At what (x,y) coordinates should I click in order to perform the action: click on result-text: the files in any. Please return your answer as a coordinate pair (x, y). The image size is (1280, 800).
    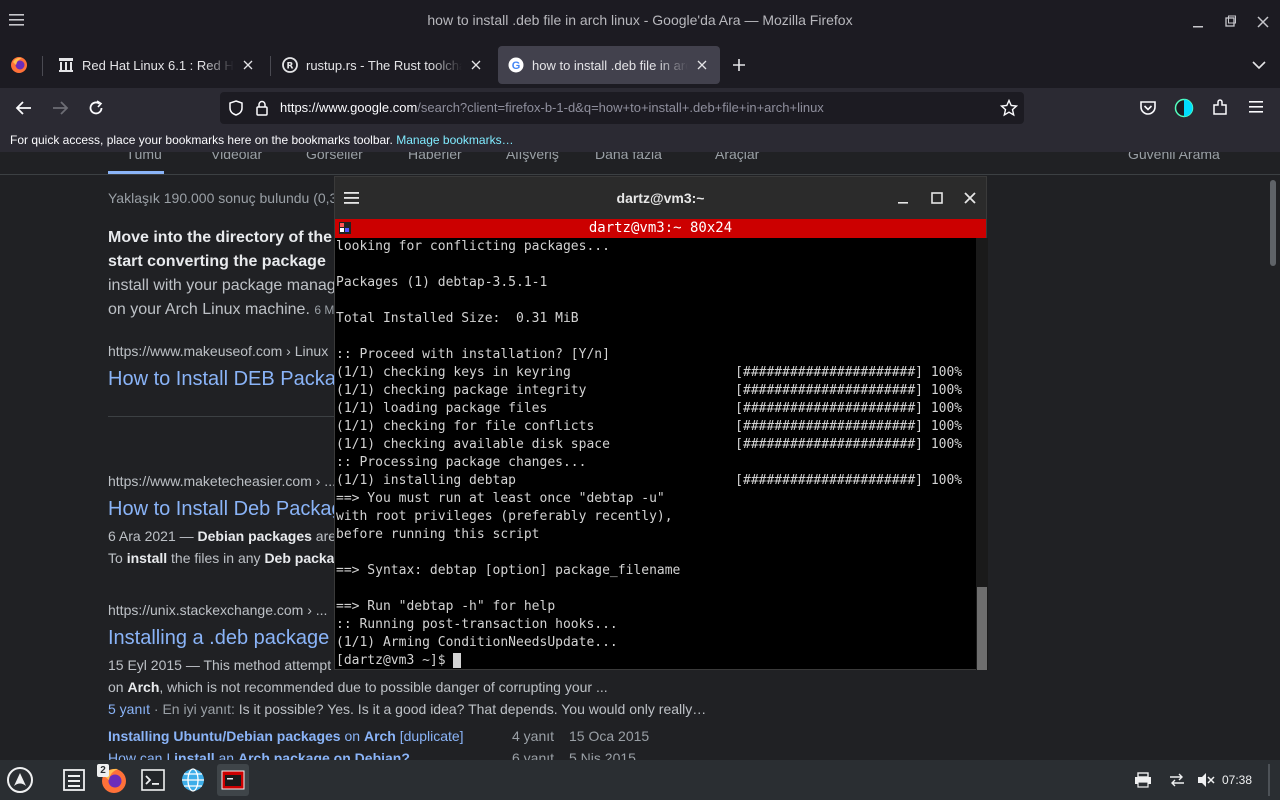
    Looking at the image, I should click on (216, 558).